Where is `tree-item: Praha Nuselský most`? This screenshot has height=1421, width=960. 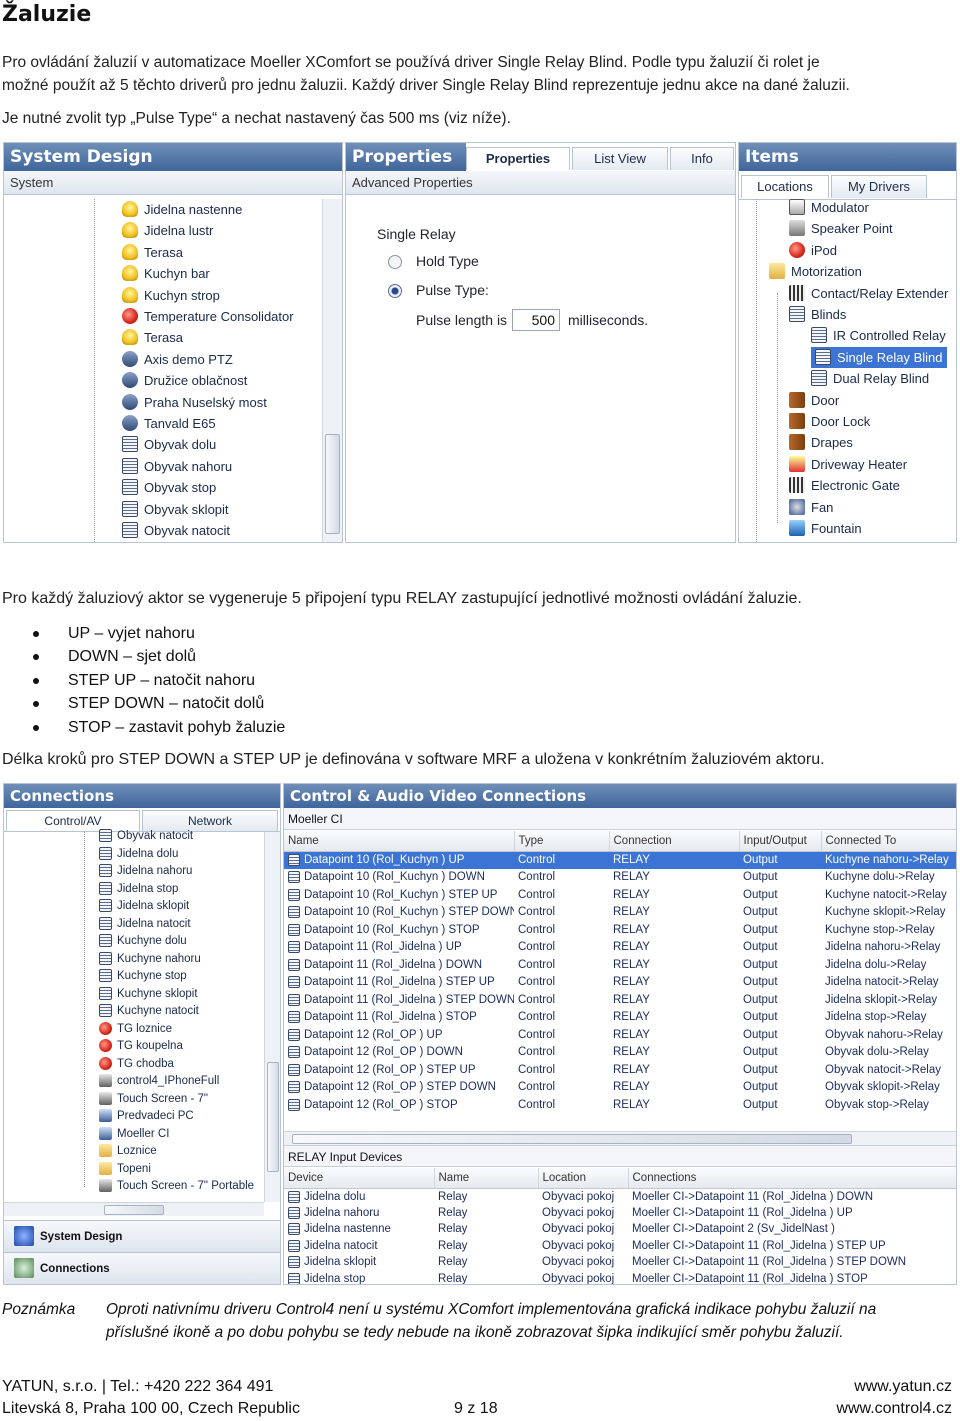 tree-item: Praha Nuselský most is located at coordinates (194, 402).